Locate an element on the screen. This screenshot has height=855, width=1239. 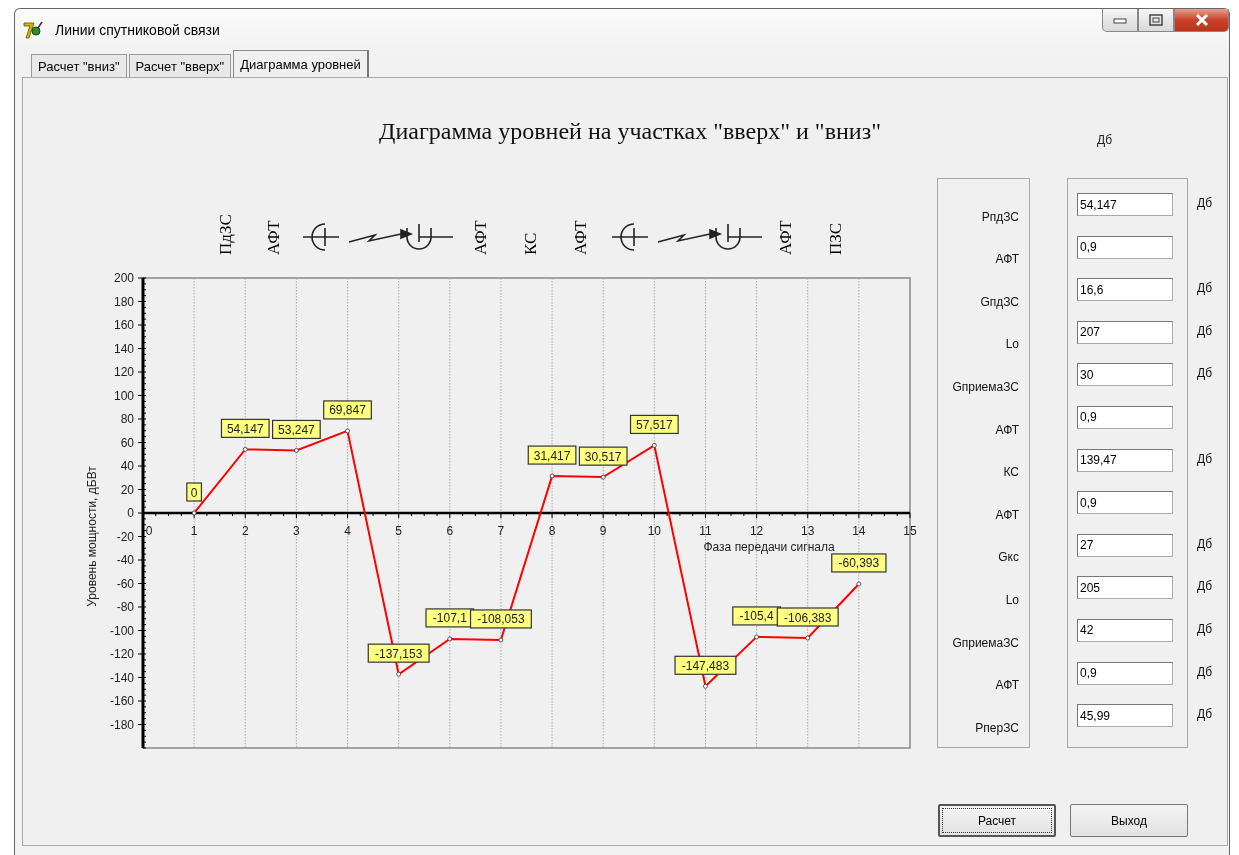
y-tick-label: 160 is located at coordinates (123, 325).